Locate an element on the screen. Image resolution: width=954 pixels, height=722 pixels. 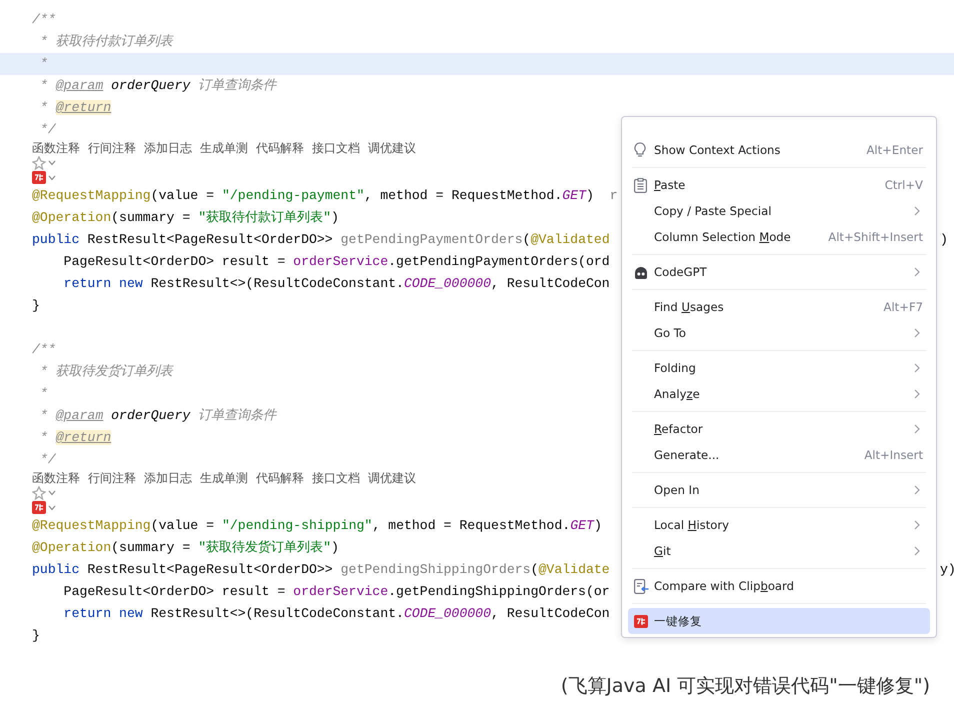
menu-item: Compare with Clipboard is located at coordinates (779, 586).